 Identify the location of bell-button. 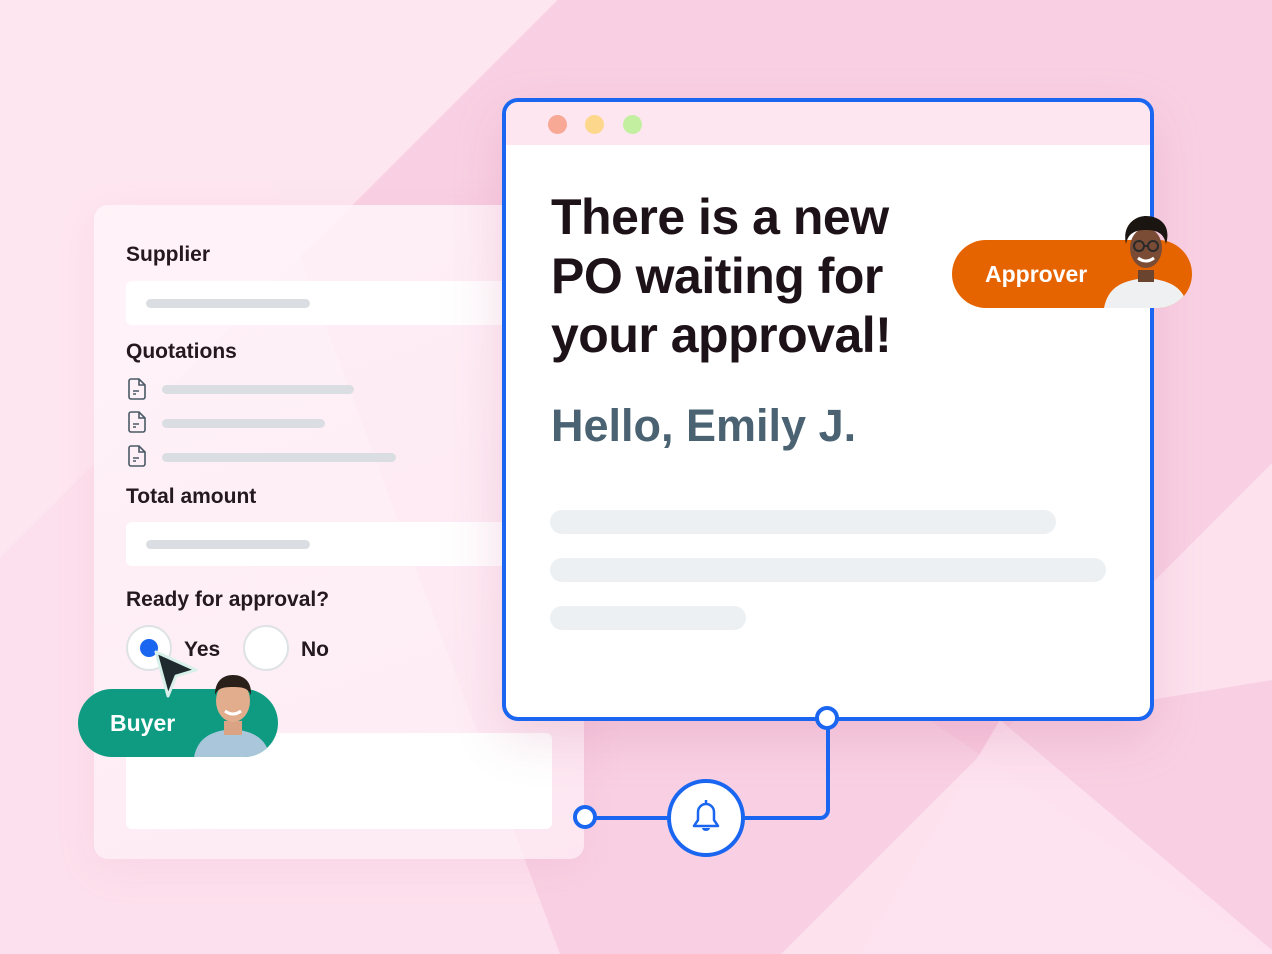
(706, 818).